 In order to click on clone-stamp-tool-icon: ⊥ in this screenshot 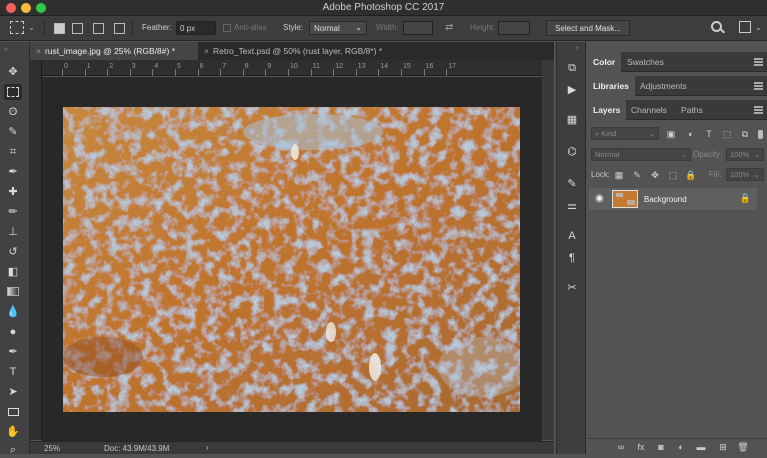, I will do `click(13, 232)`.